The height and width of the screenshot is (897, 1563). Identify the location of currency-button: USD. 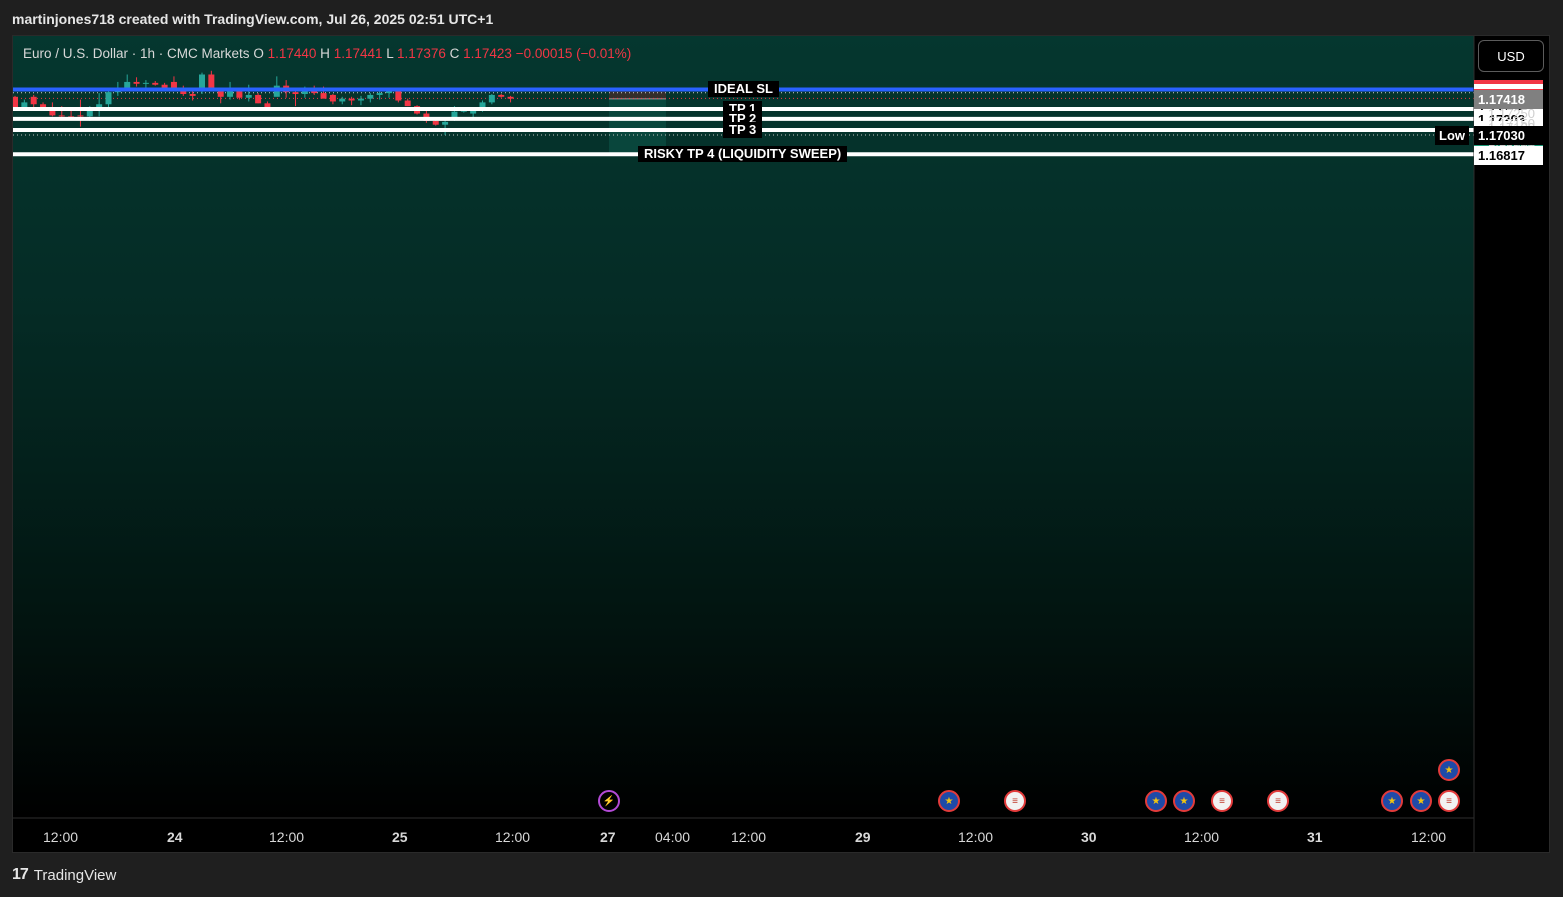
(1511, 56).